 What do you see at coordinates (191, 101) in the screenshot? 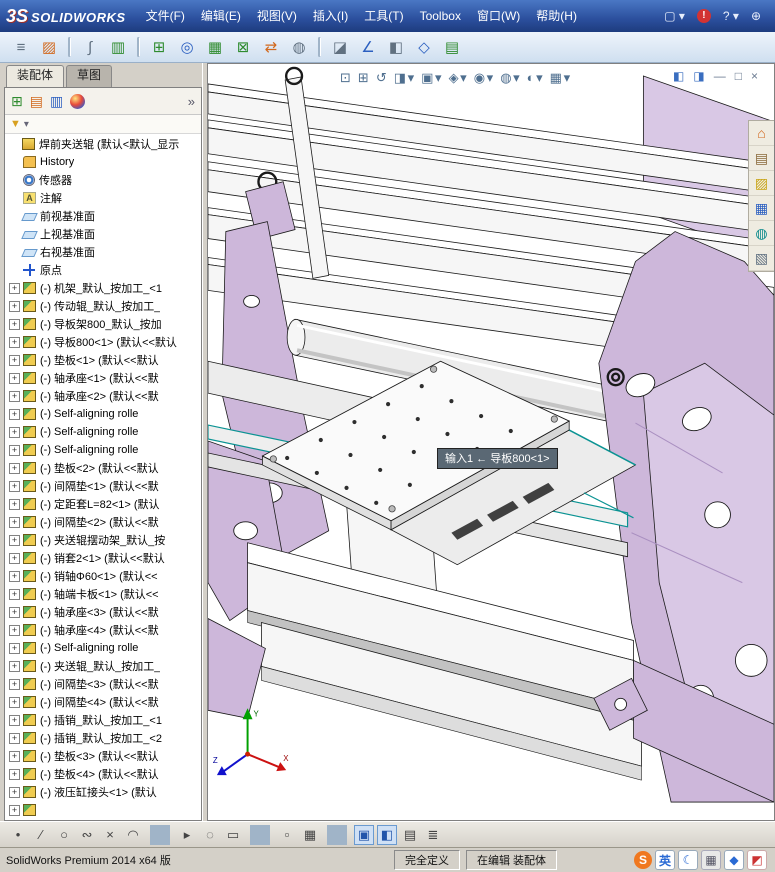
I see `panel-chevron-icon: »` at bounding box center [191, 101].